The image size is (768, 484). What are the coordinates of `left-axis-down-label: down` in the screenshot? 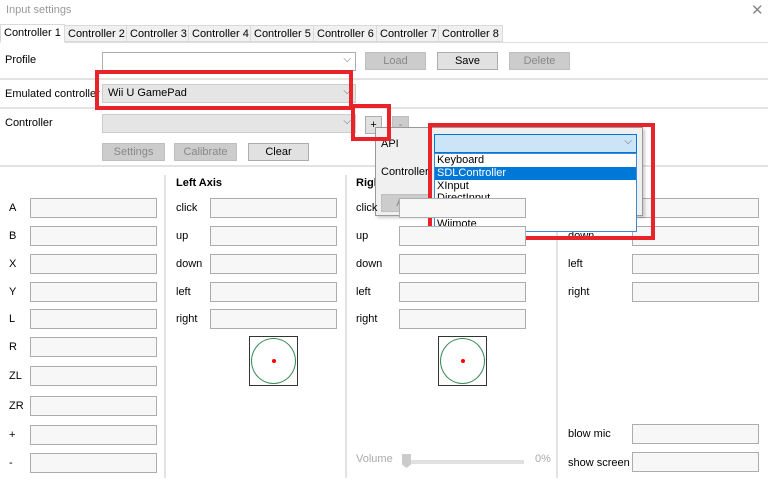 It's located at (189, 264).